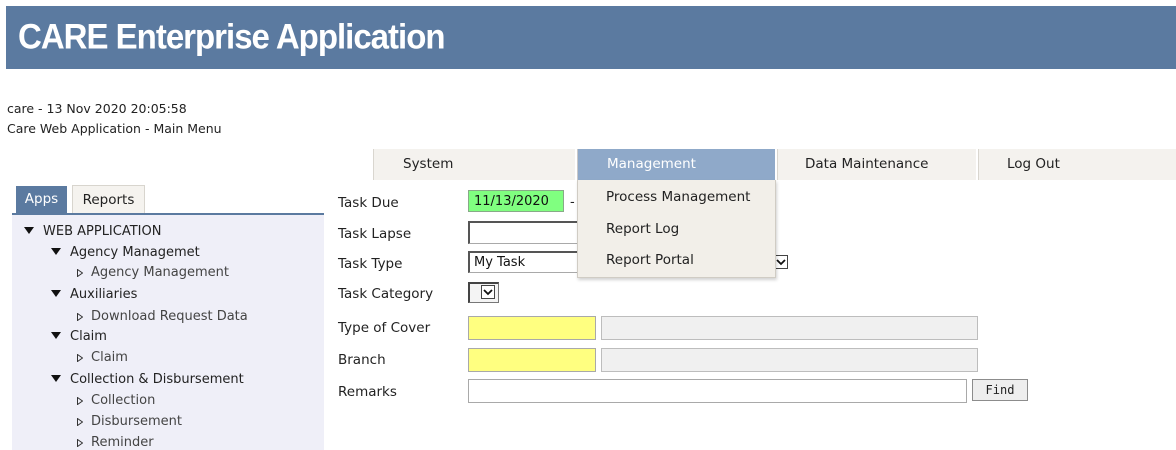 This screenshot has width=1176, height=450. I want to click on menu-item-report-portal: Report Portal, so click(650, 260).